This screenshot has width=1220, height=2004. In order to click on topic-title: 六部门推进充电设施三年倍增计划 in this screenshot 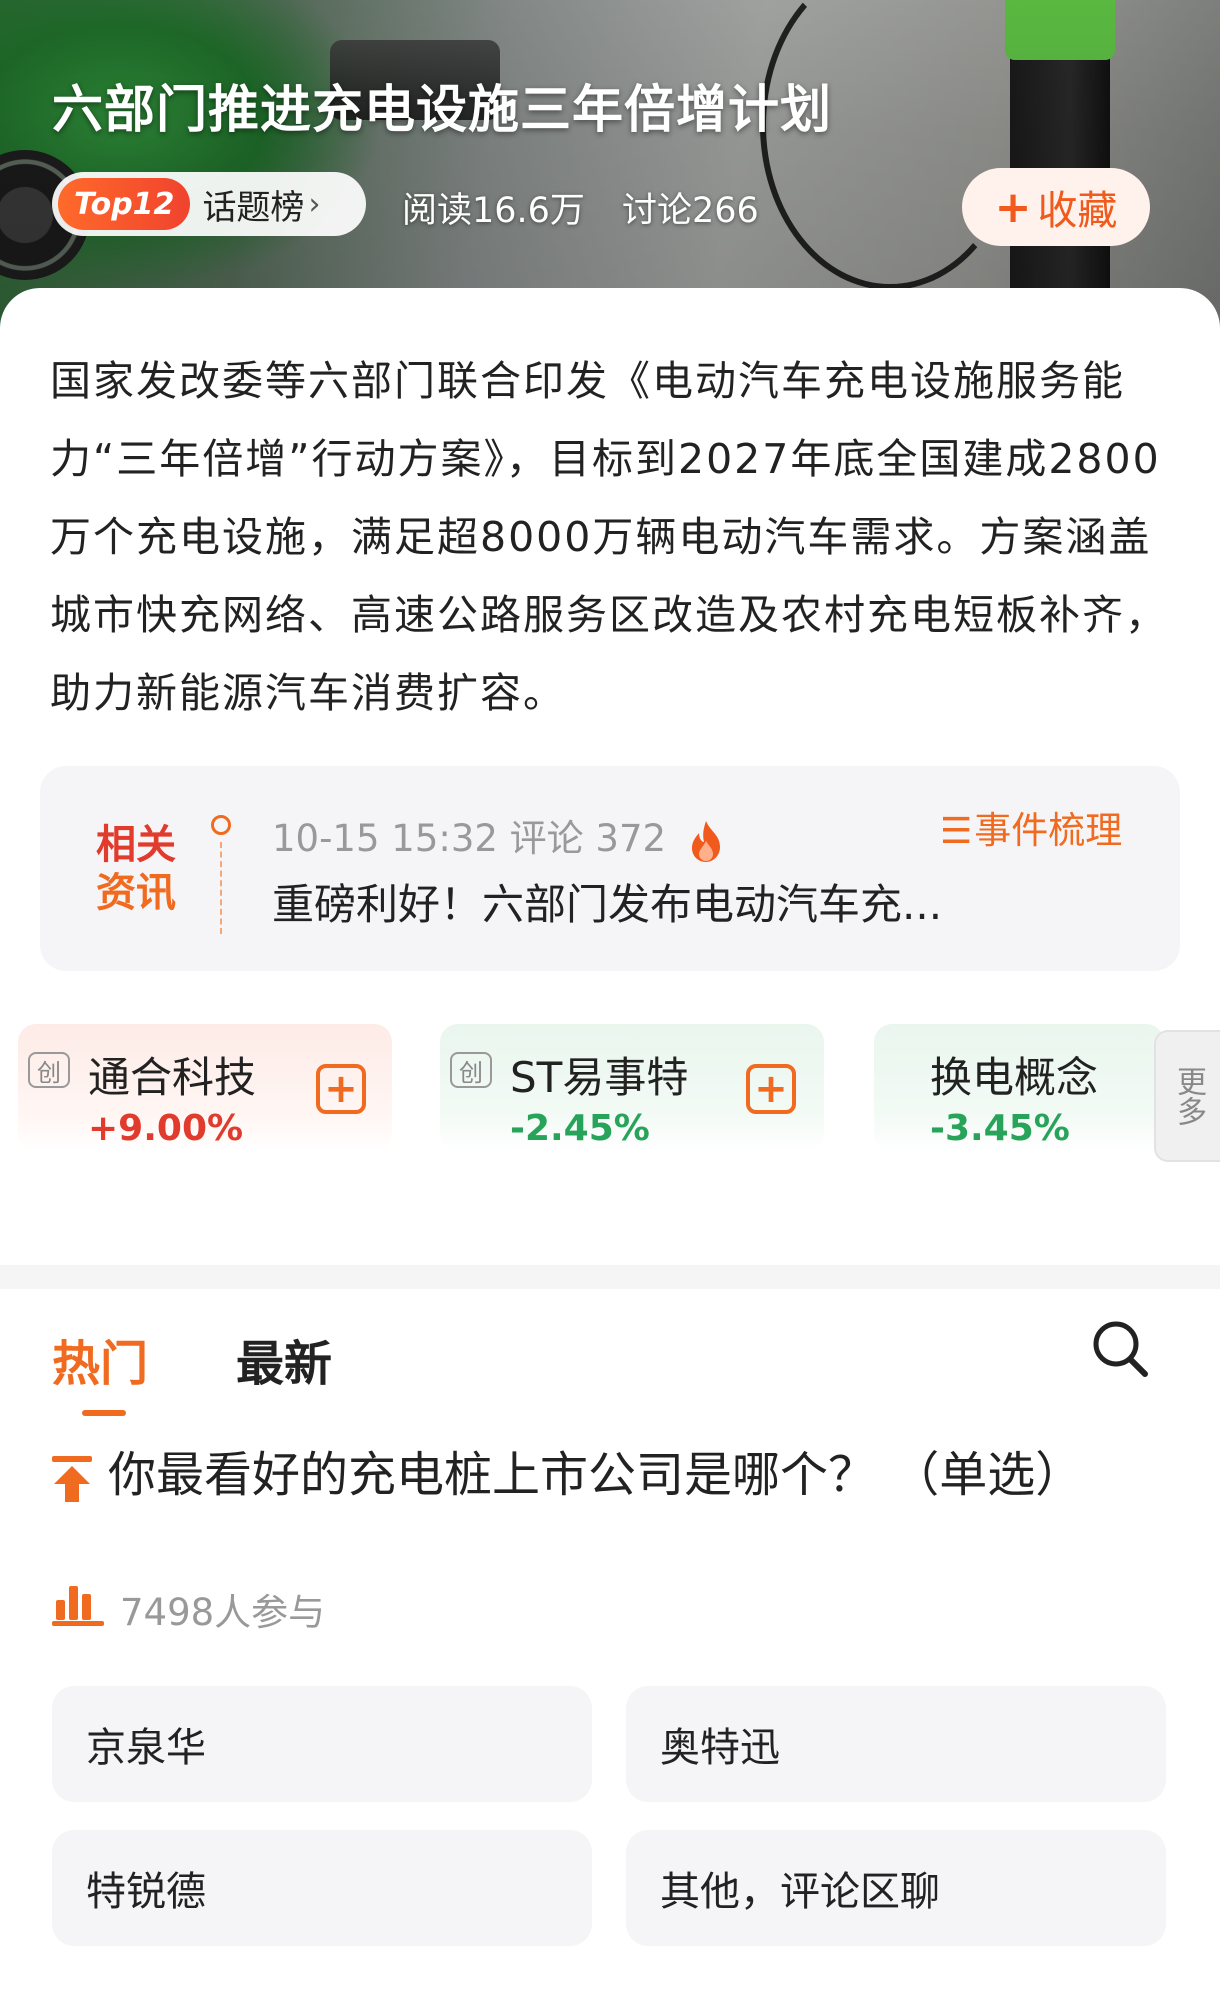, I will do `click(442, 110)`.